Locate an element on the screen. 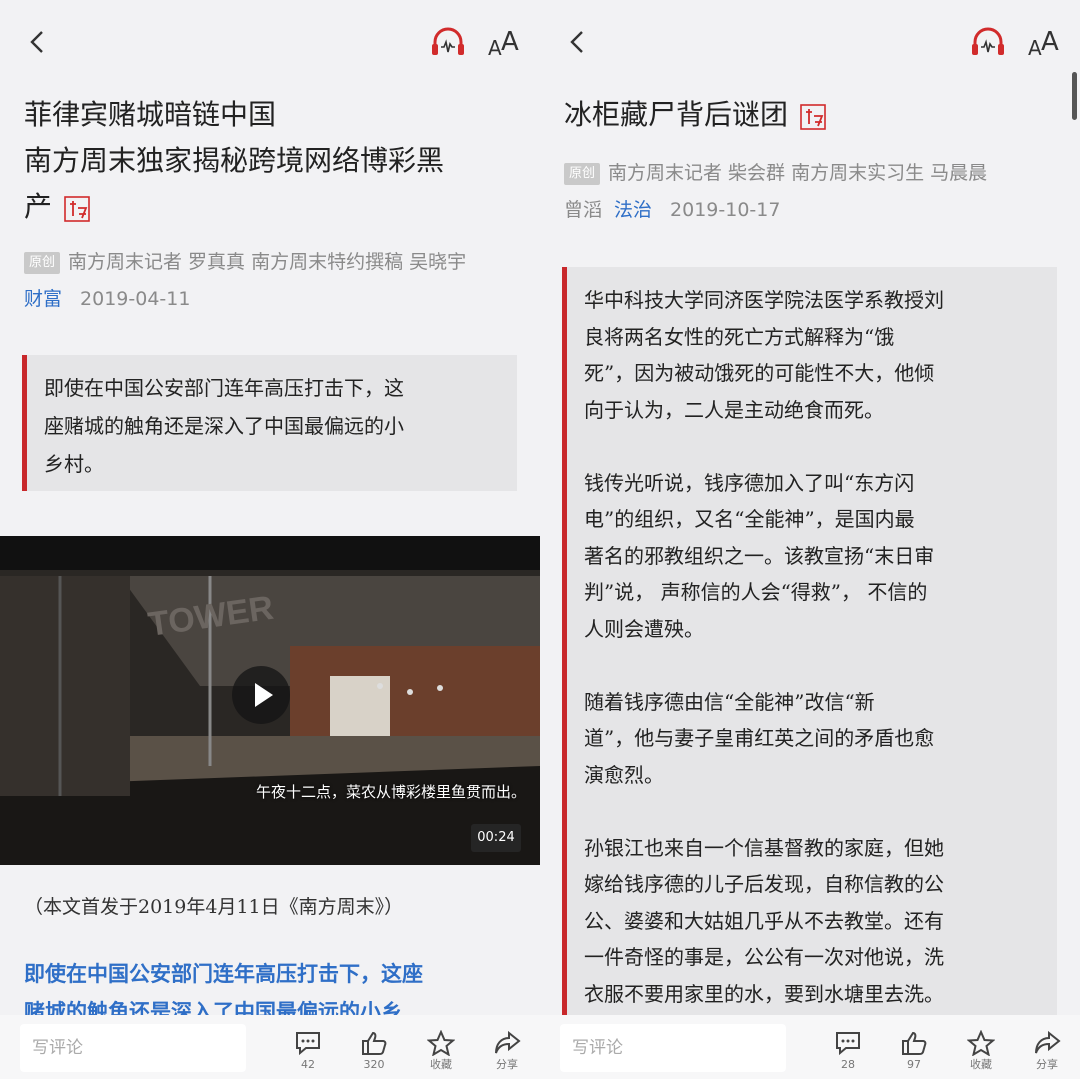  category-link: 财富 is located at coordinates (43, 299).